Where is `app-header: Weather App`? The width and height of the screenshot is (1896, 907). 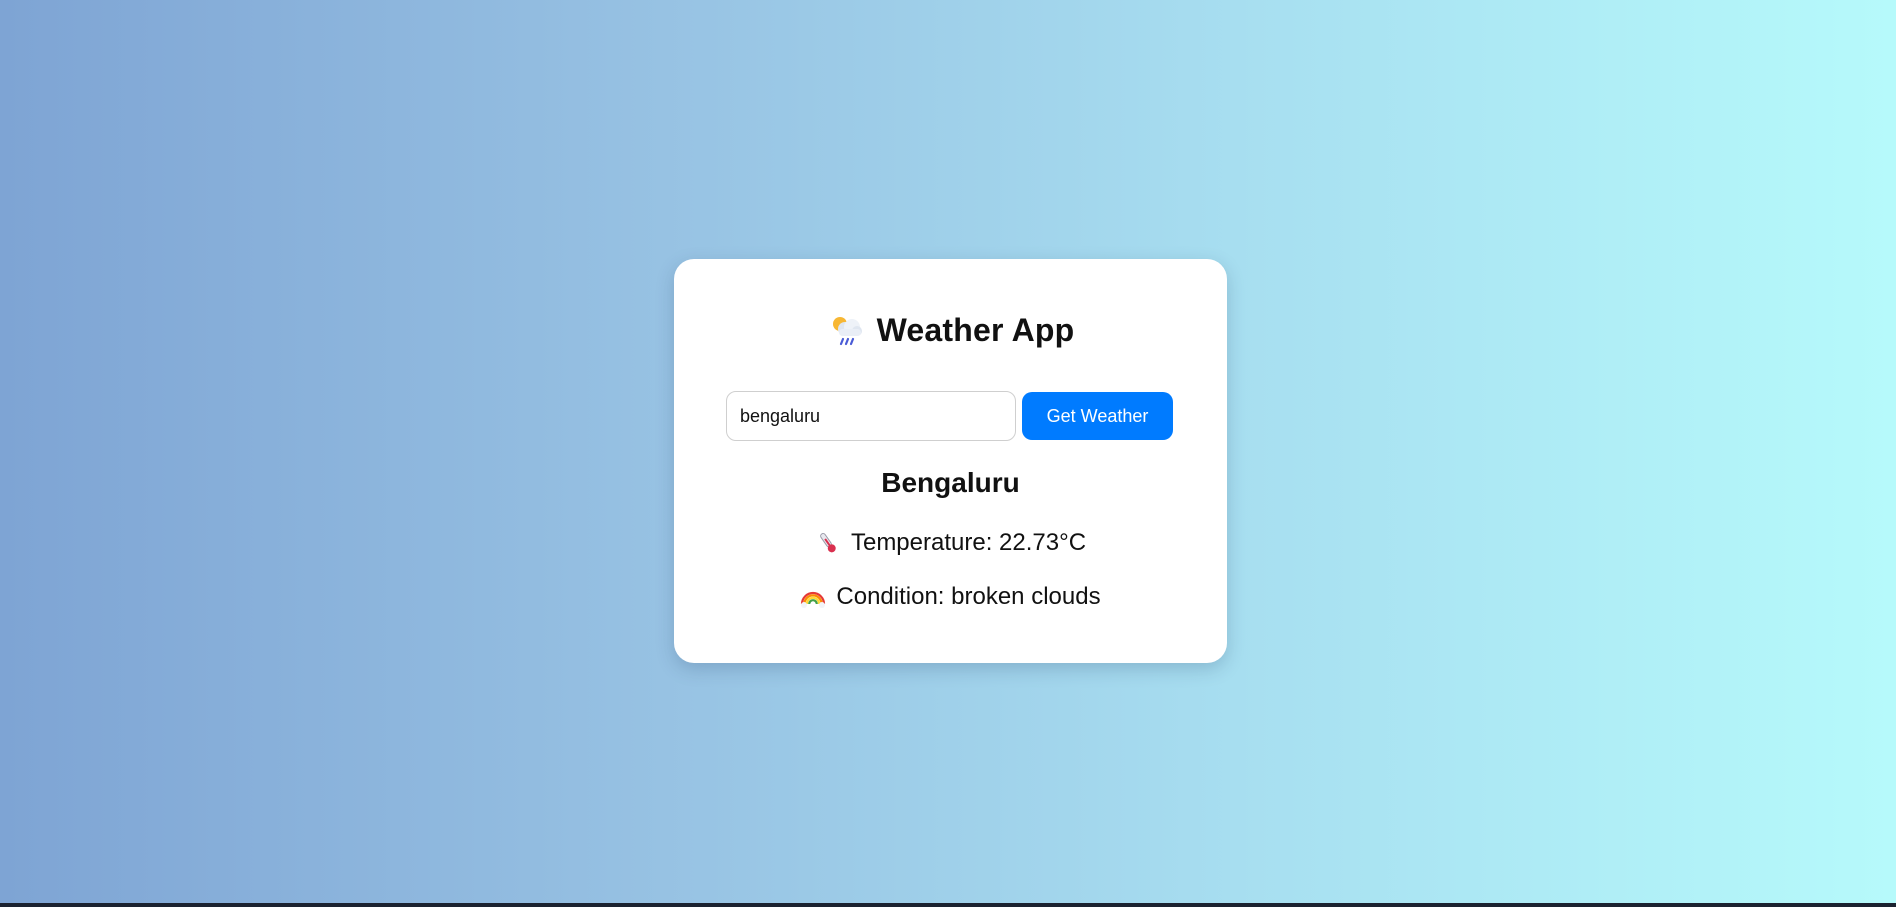
app-header: Weather App is located at coordinates (950, 330).